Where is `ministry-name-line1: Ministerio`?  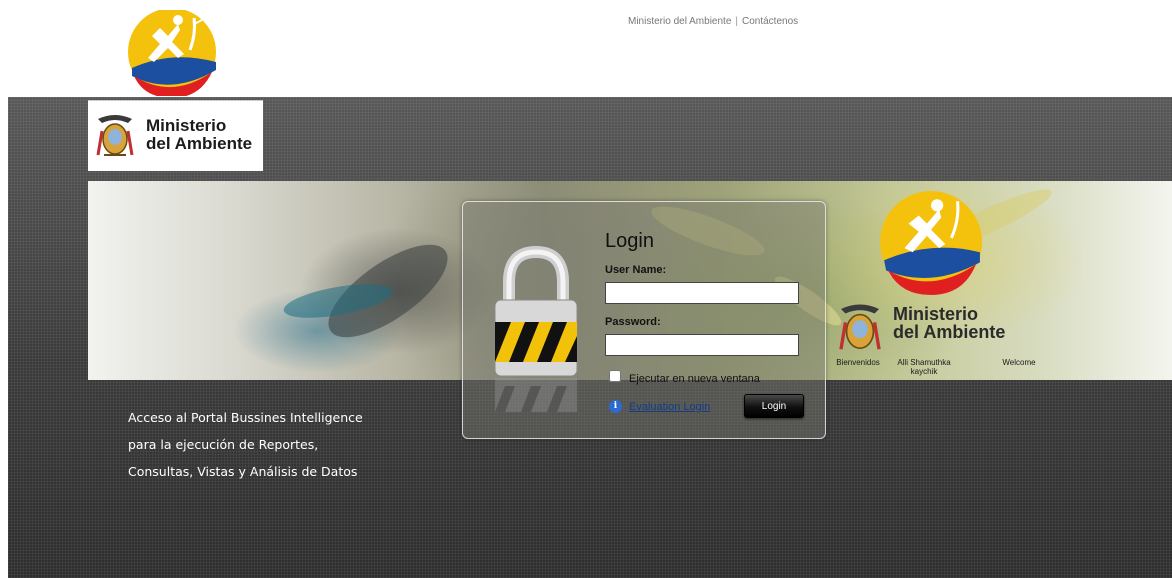 ministry-name-line1: Ministerio is located at coordinates (186, 125).